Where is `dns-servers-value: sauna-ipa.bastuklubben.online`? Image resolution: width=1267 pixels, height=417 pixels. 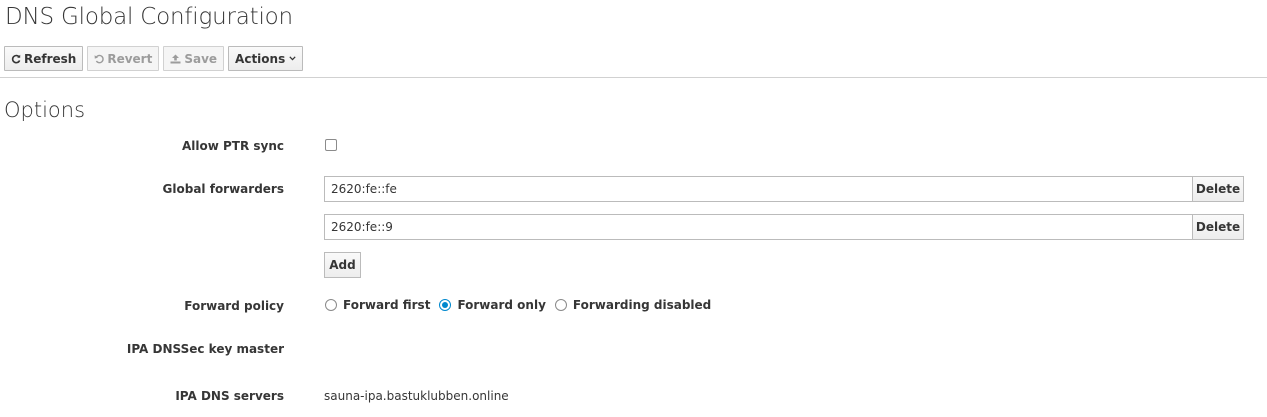
dns-servers-value: sauna-ipa.bastuklubben.online is located at coordinates (416, 396).